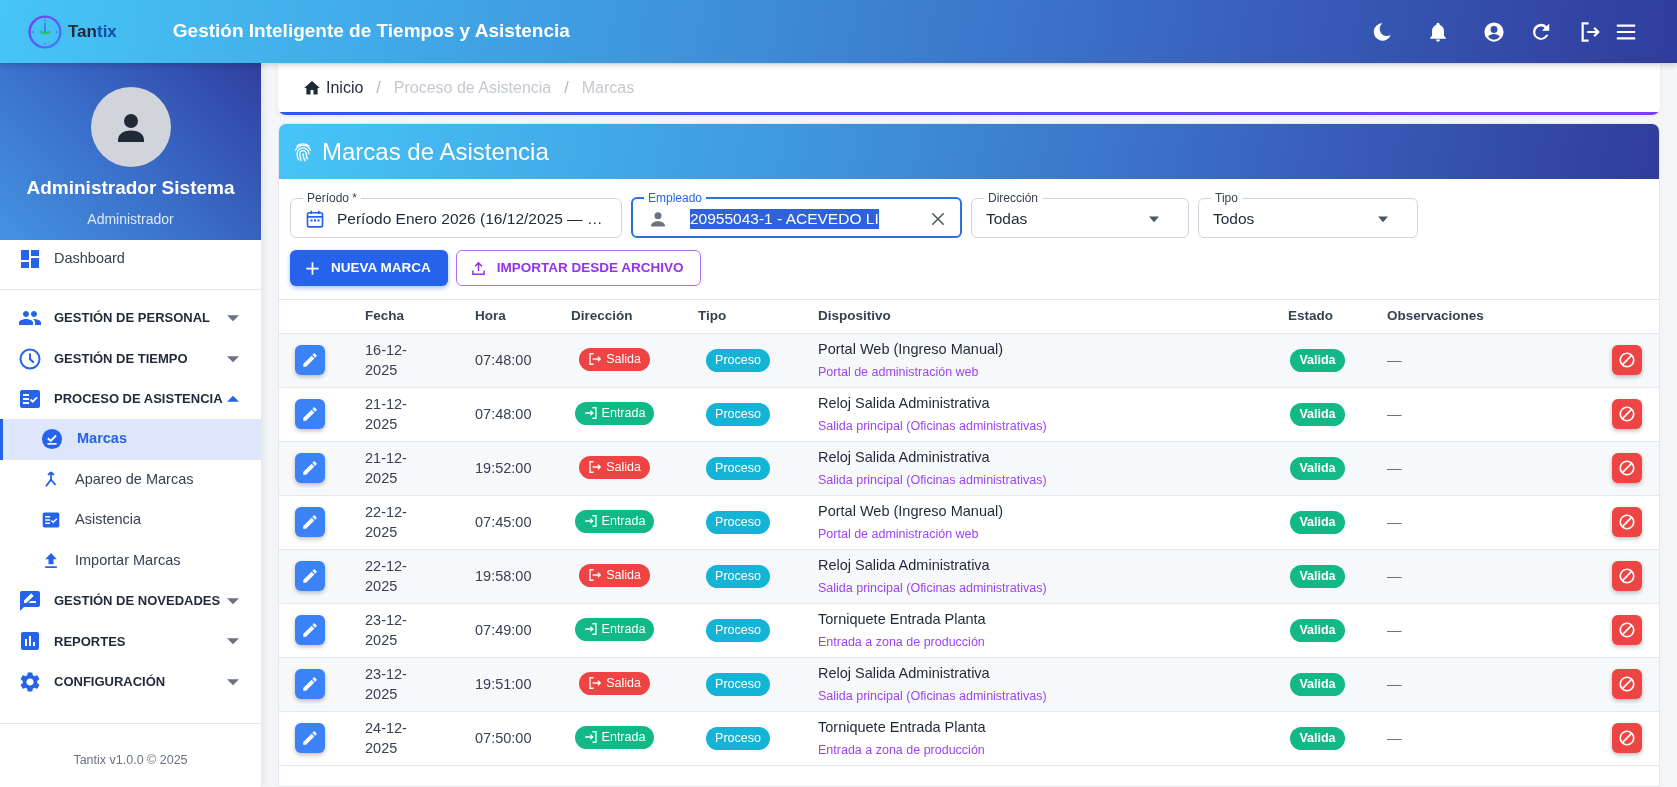 The height and width of the screenshot is (787, 1677). Describe the element at coordinates (130, 601) in the screenshot. I see `sidebar-group: GESTIÓN DE NOVEDADES` at that location.